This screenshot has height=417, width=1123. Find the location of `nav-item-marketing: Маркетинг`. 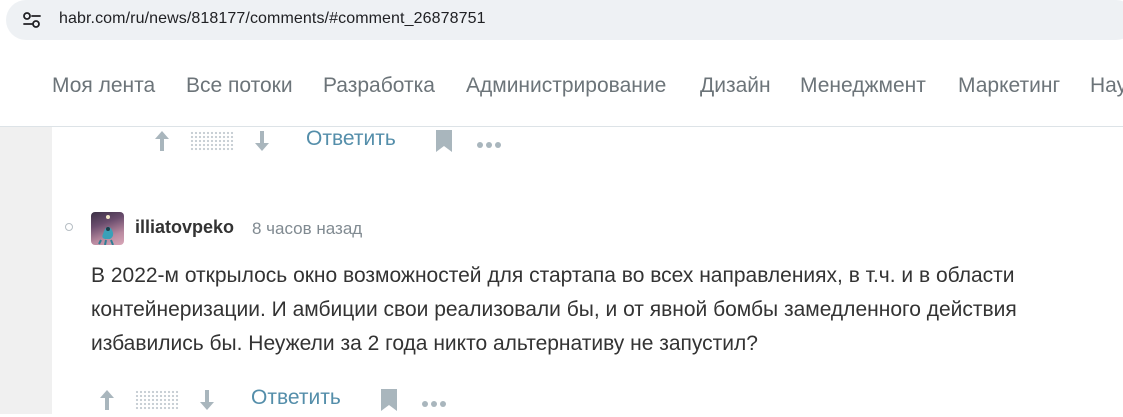

nav-item-marketing: Маркетинг is located at coordinates (1009, 86).